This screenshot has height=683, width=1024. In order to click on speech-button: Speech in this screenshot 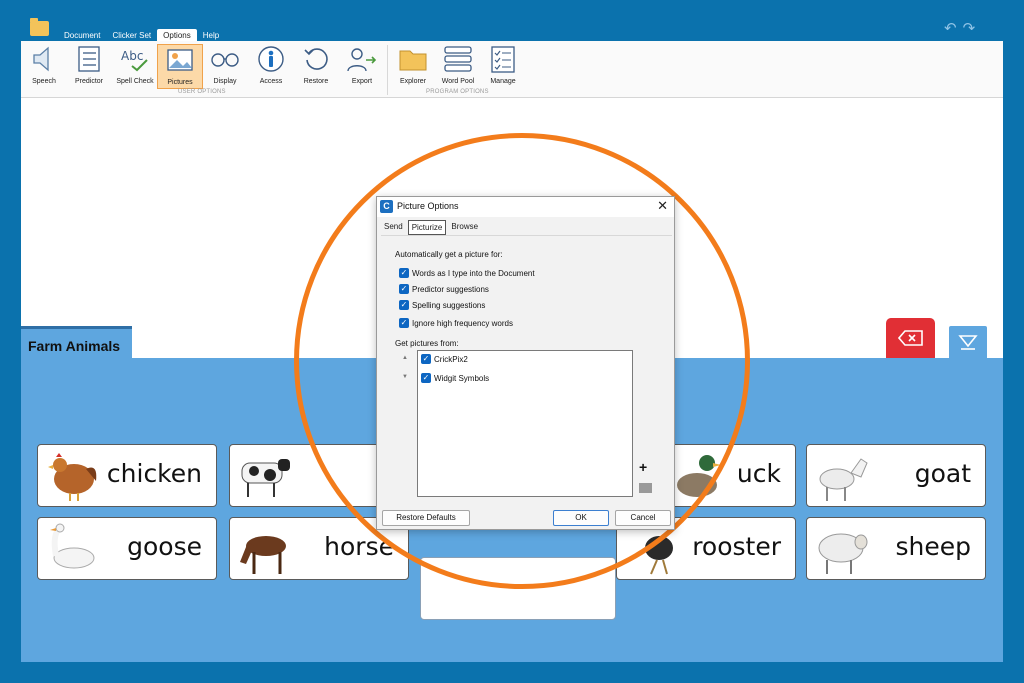, I will do `click(44, 66)`.